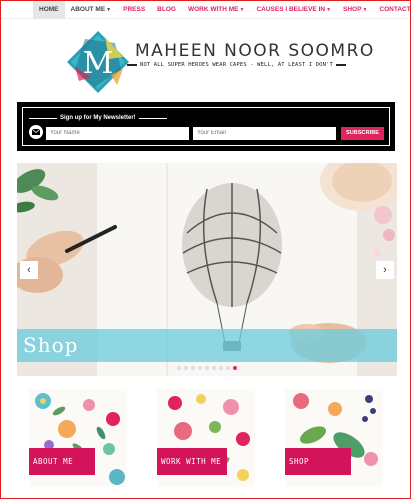 This screenshot has width=411, height=499. Describe the element at coordinates (62, 461) in the screenshot. I see `tile-label: ABOUT ME` at that location.